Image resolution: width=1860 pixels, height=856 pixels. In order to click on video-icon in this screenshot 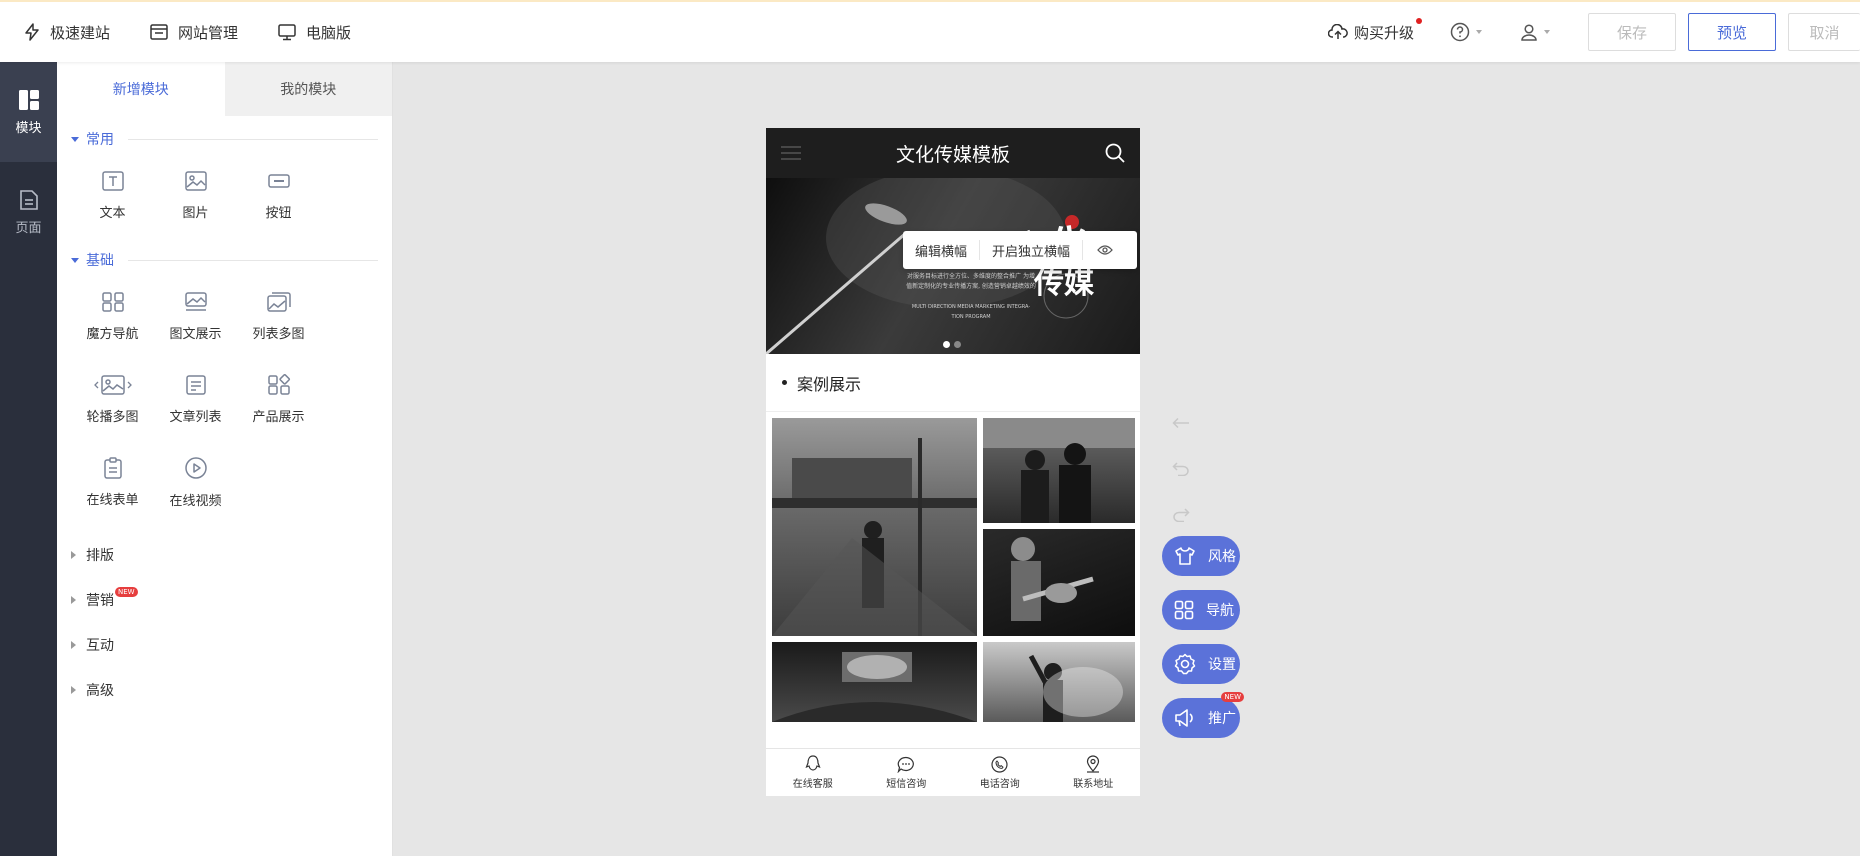, I will do `click(195, 468)`.